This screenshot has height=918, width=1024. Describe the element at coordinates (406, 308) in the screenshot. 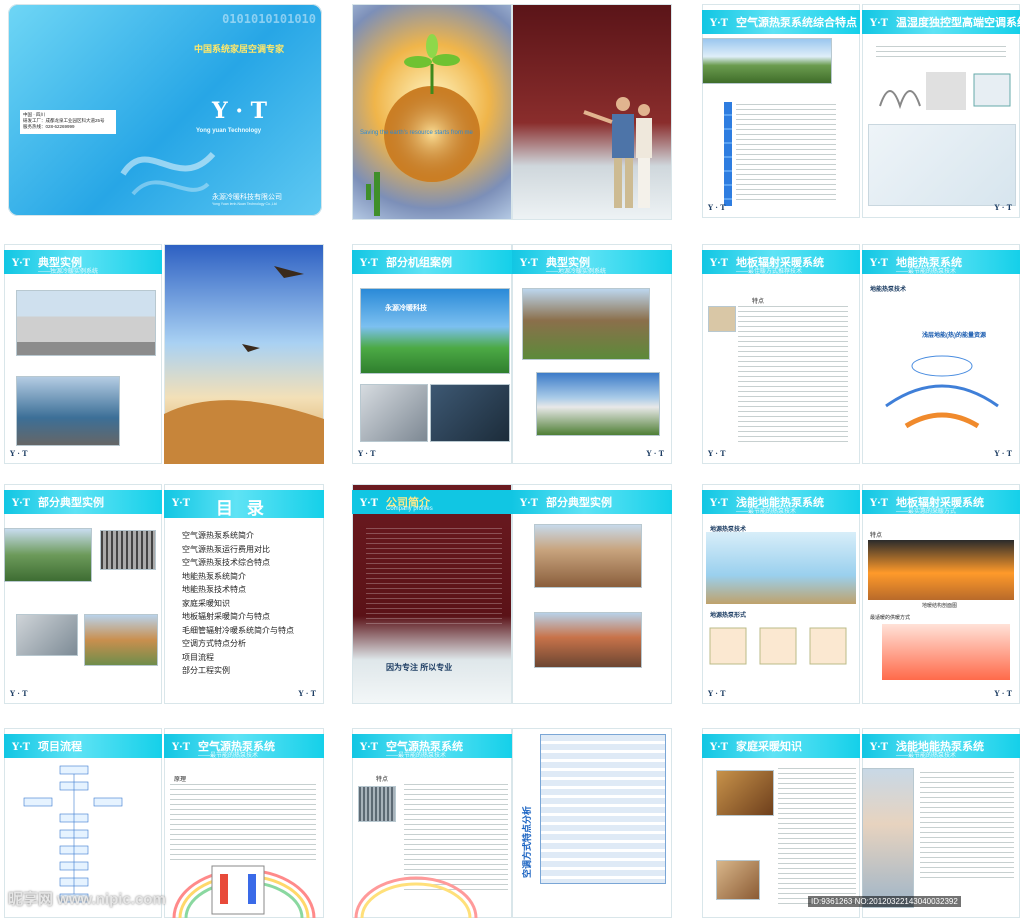

I see `illustration-logo: 永源冷暖科技` at that location.